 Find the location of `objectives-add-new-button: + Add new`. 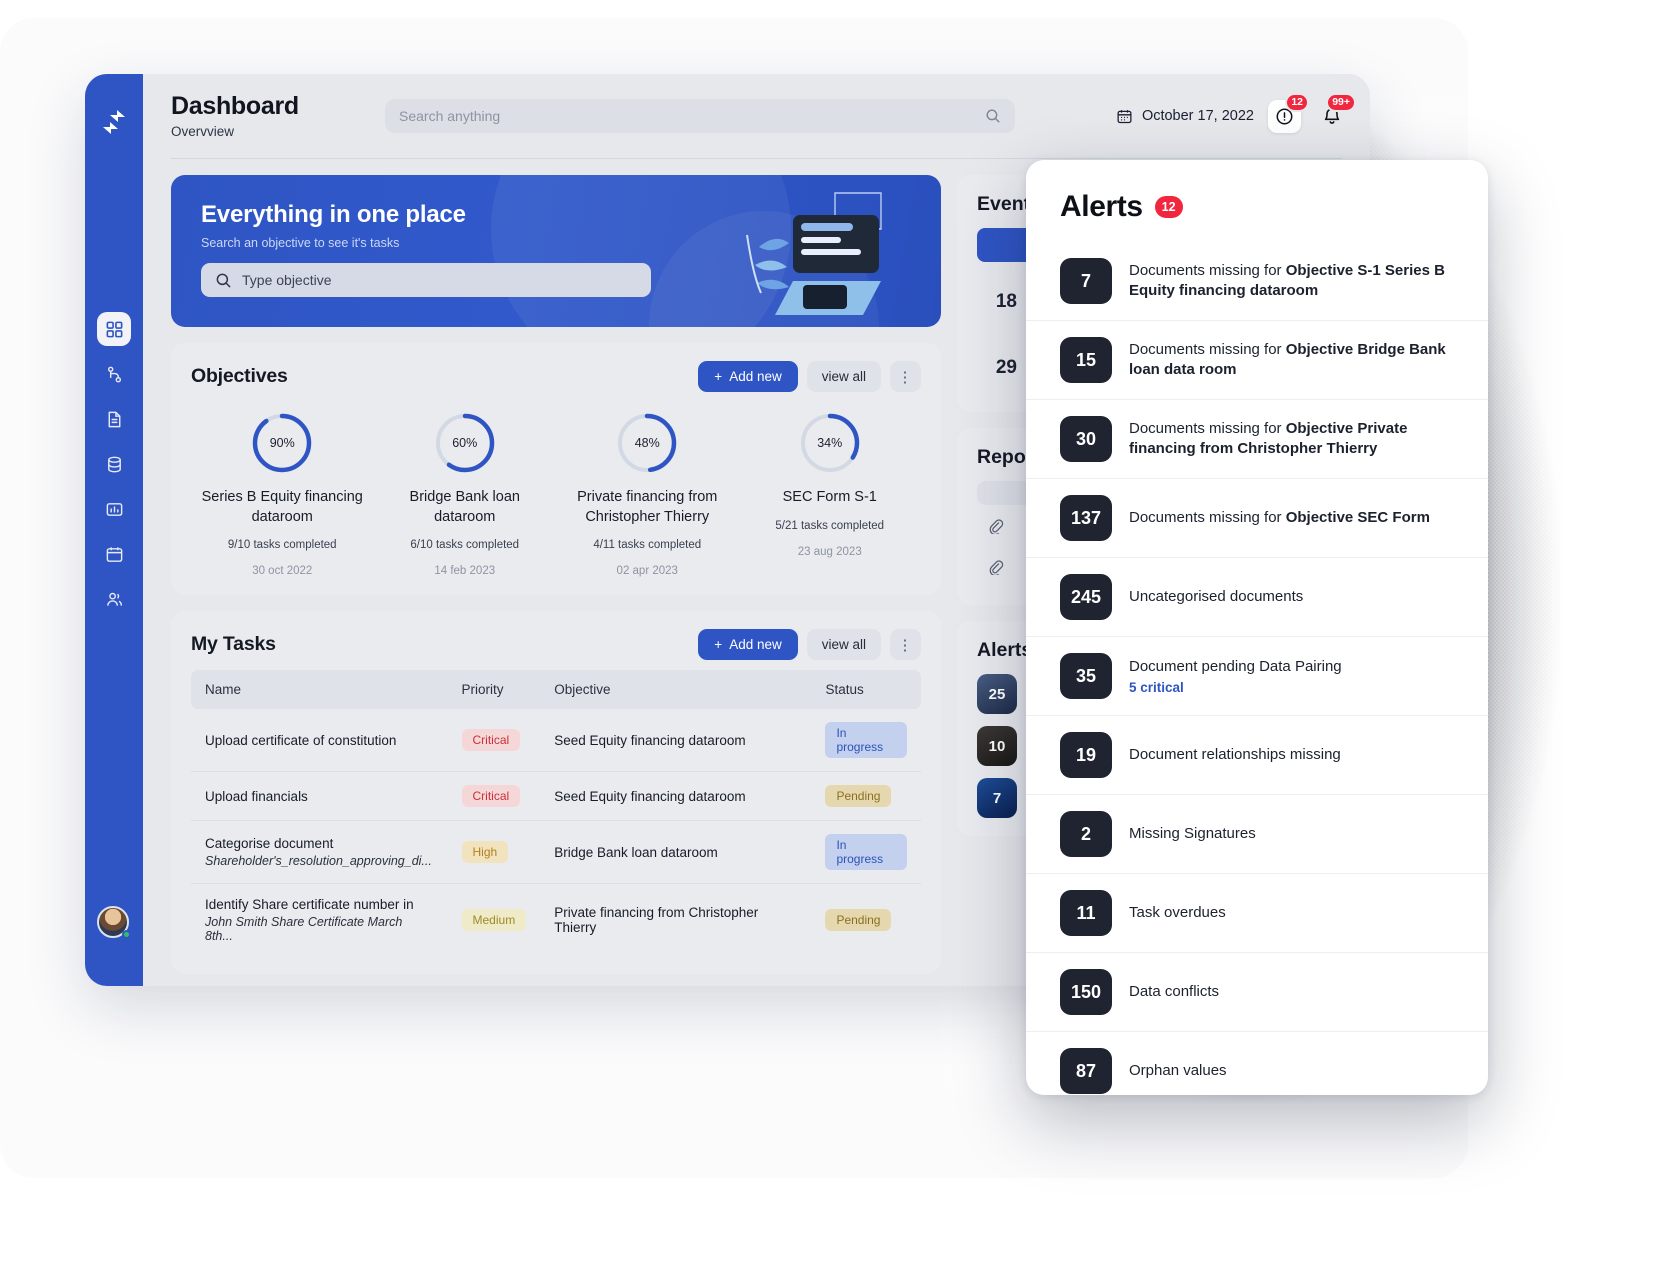

objectives-add-new-button: + Add new is located at coordinates (748, 376).